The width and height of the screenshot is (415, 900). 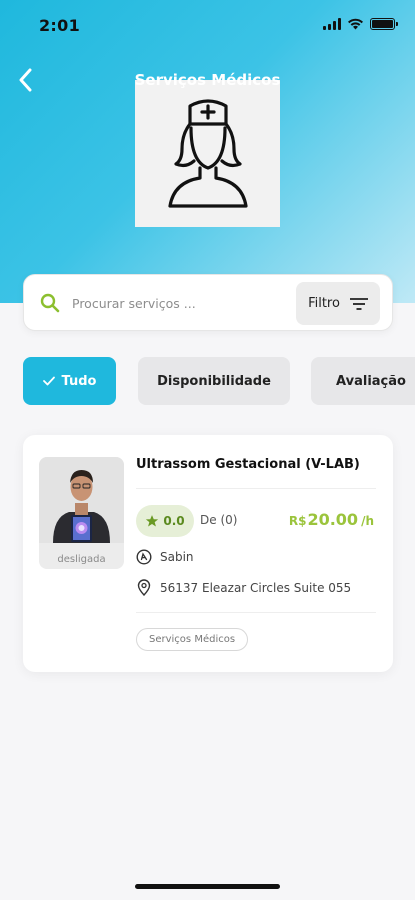 What do you see at coordinates (59, 25) in the screenshot?
I see `status-time: 2:01` at bounding box center [59, 25].